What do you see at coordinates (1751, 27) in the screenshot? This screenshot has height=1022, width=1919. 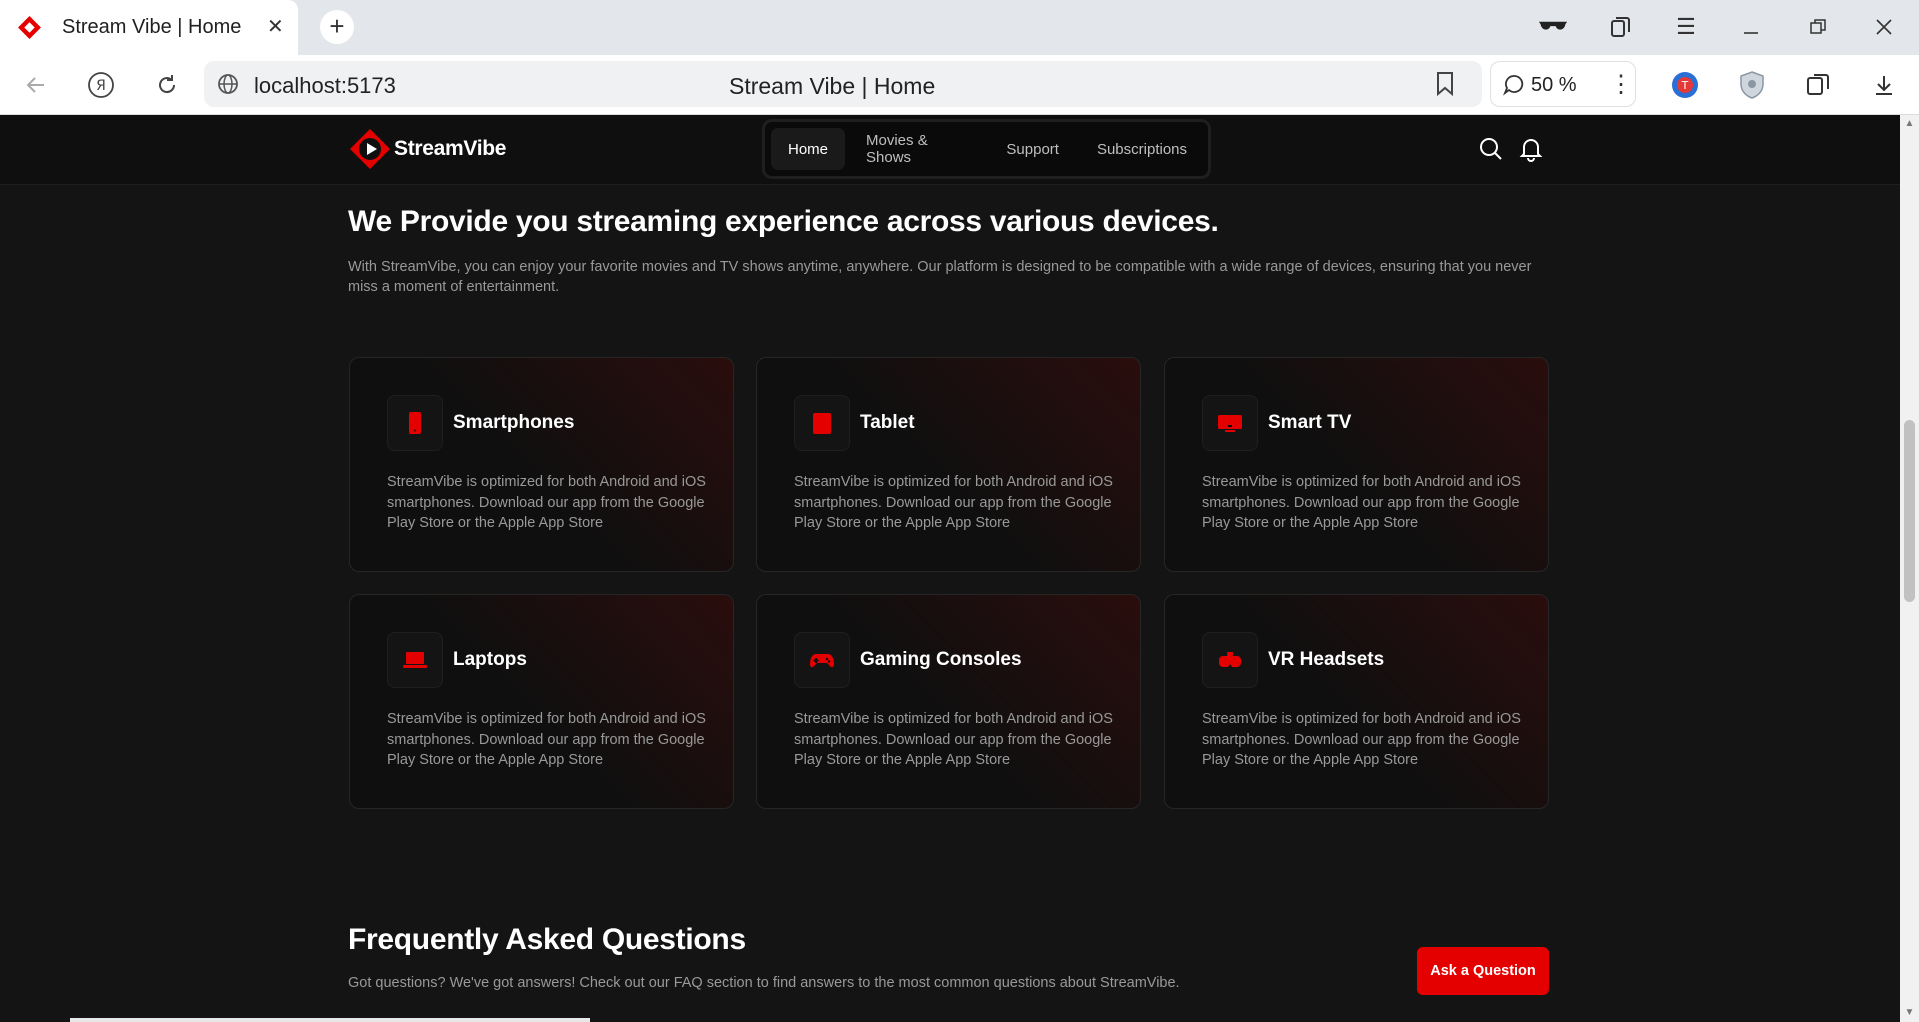 I see `minimize-icon` at bounding box center [1751, 27].